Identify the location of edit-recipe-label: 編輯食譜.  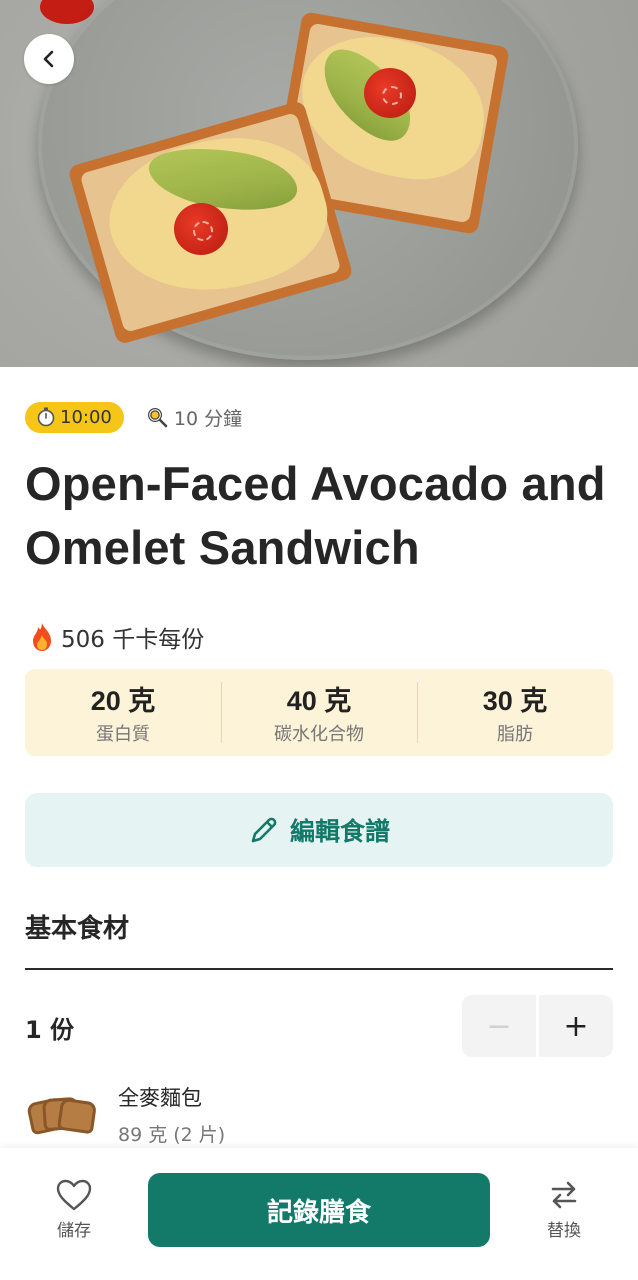
(339, 831).